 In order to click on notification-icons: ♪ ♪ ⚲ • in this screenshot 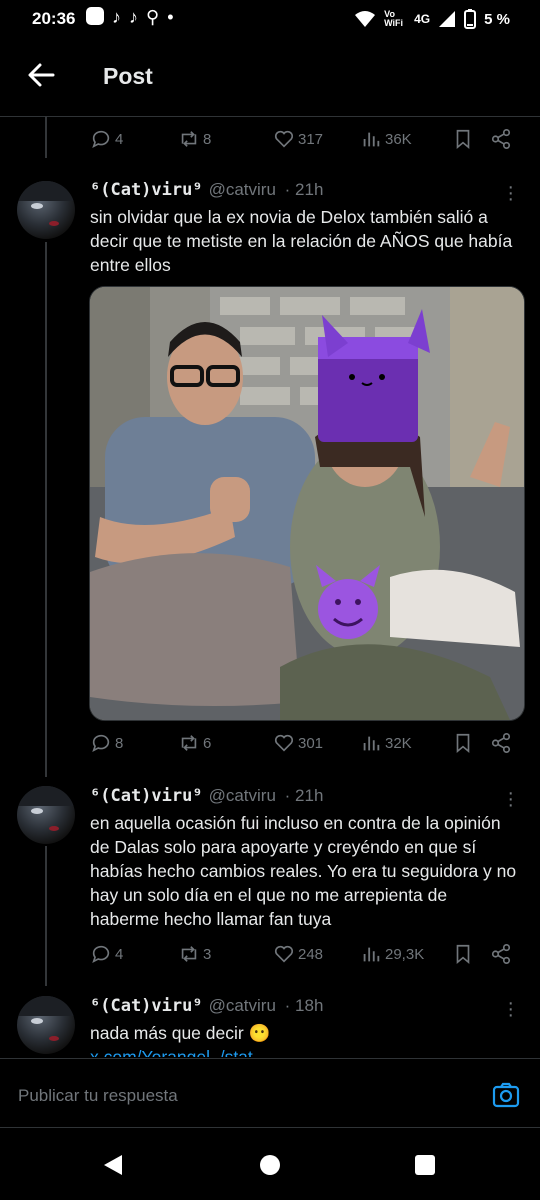, I will do `click(130, 17)`.